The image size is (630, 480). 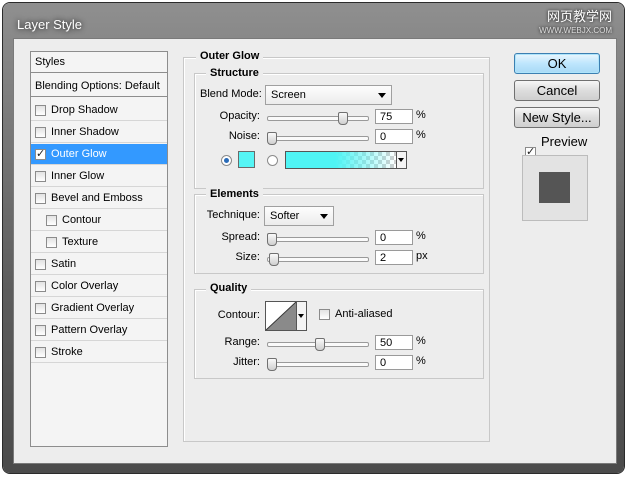 I want to click on technique-label: Technique:, so click(x=233, y=215).